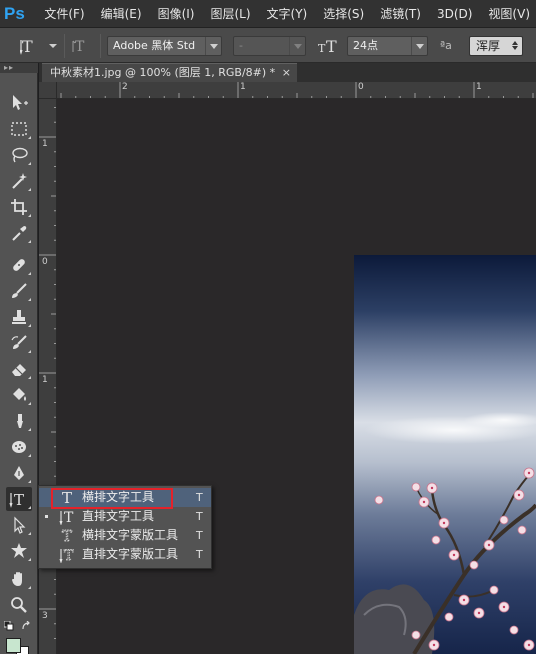  I want to click on marquee-tool, so click(19, 129).